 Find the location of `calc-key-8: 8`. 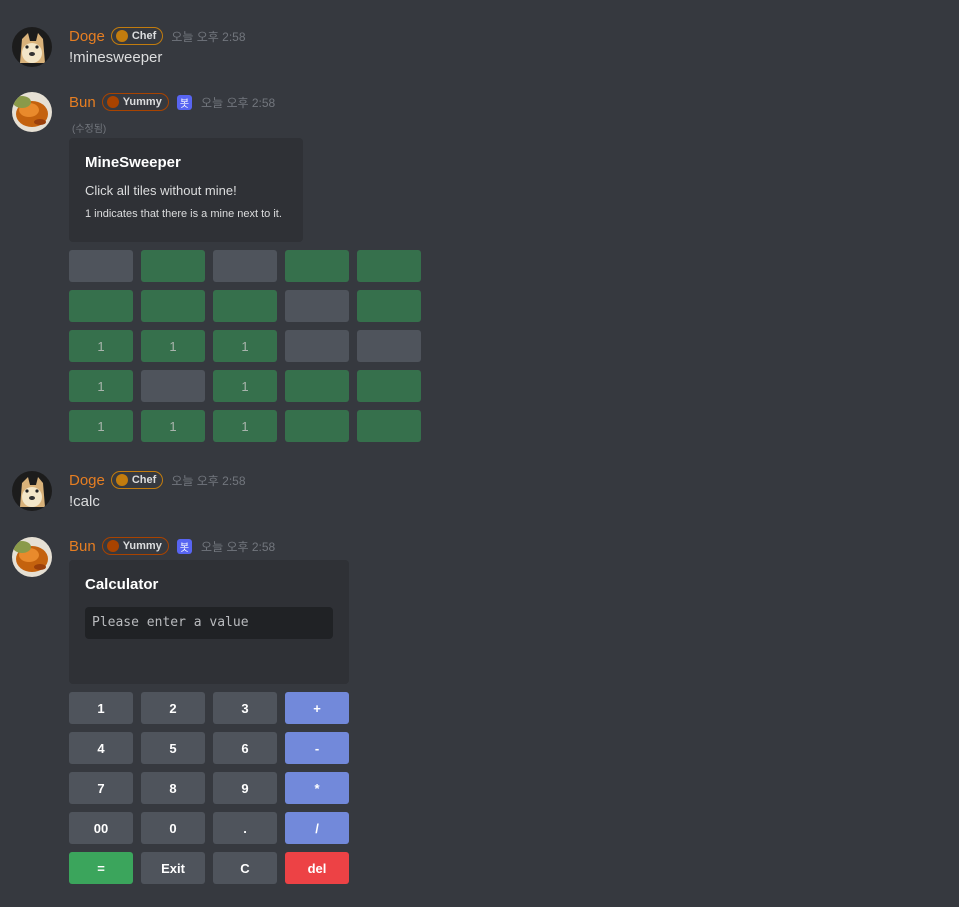

calc-key-8: 8 is located at coordinates (173, 788).